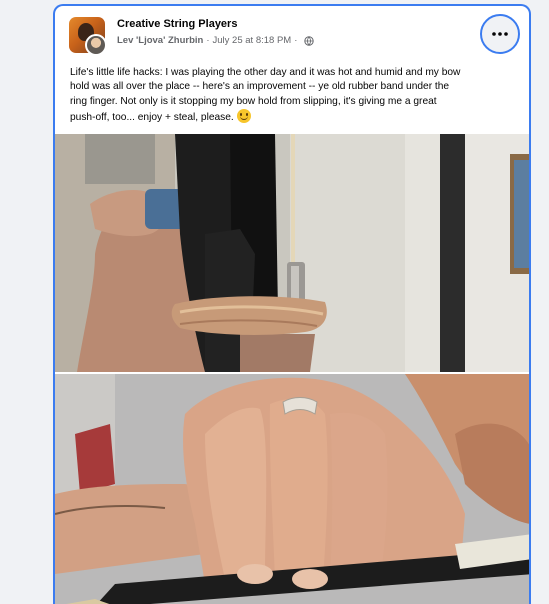 Image resolution: width=549 pixels, height=604 pixels. What do you see at coordinates (252, 40) in the screenshot?
I see `post-timestamp-link: July 25 at 8:18 PM` at bounding box center [252, 40].